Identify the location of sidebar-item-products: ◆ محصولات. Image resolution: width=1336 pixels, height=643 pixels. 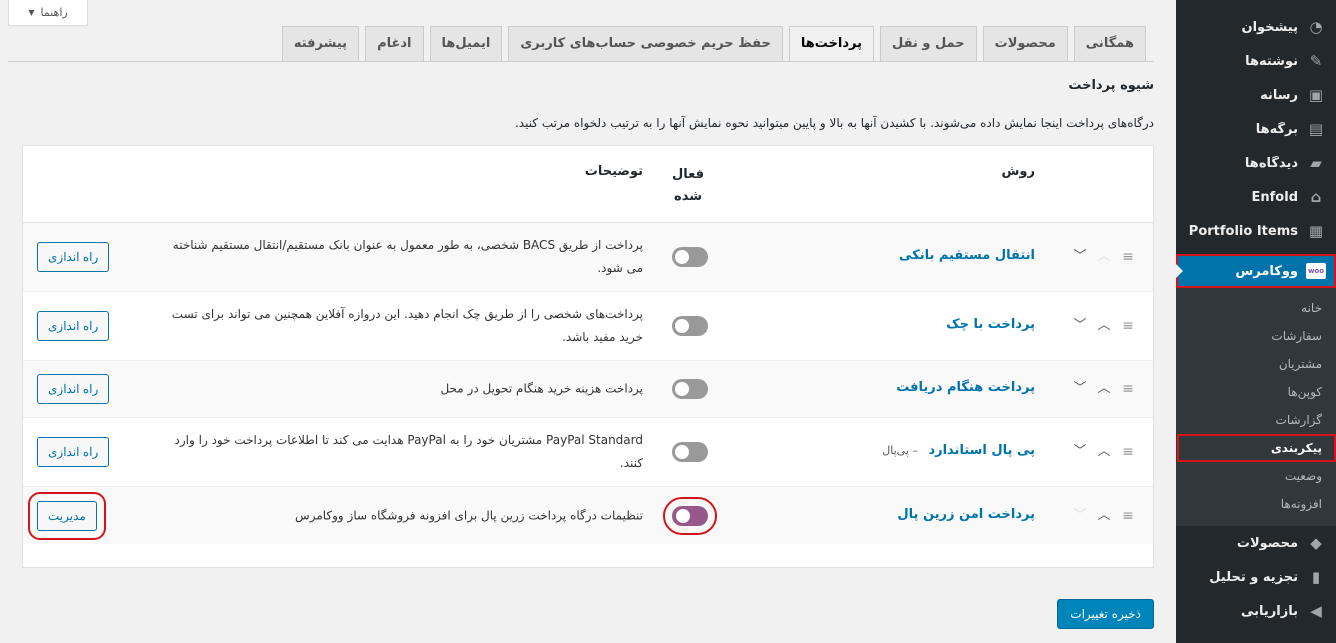
(1256, 543).